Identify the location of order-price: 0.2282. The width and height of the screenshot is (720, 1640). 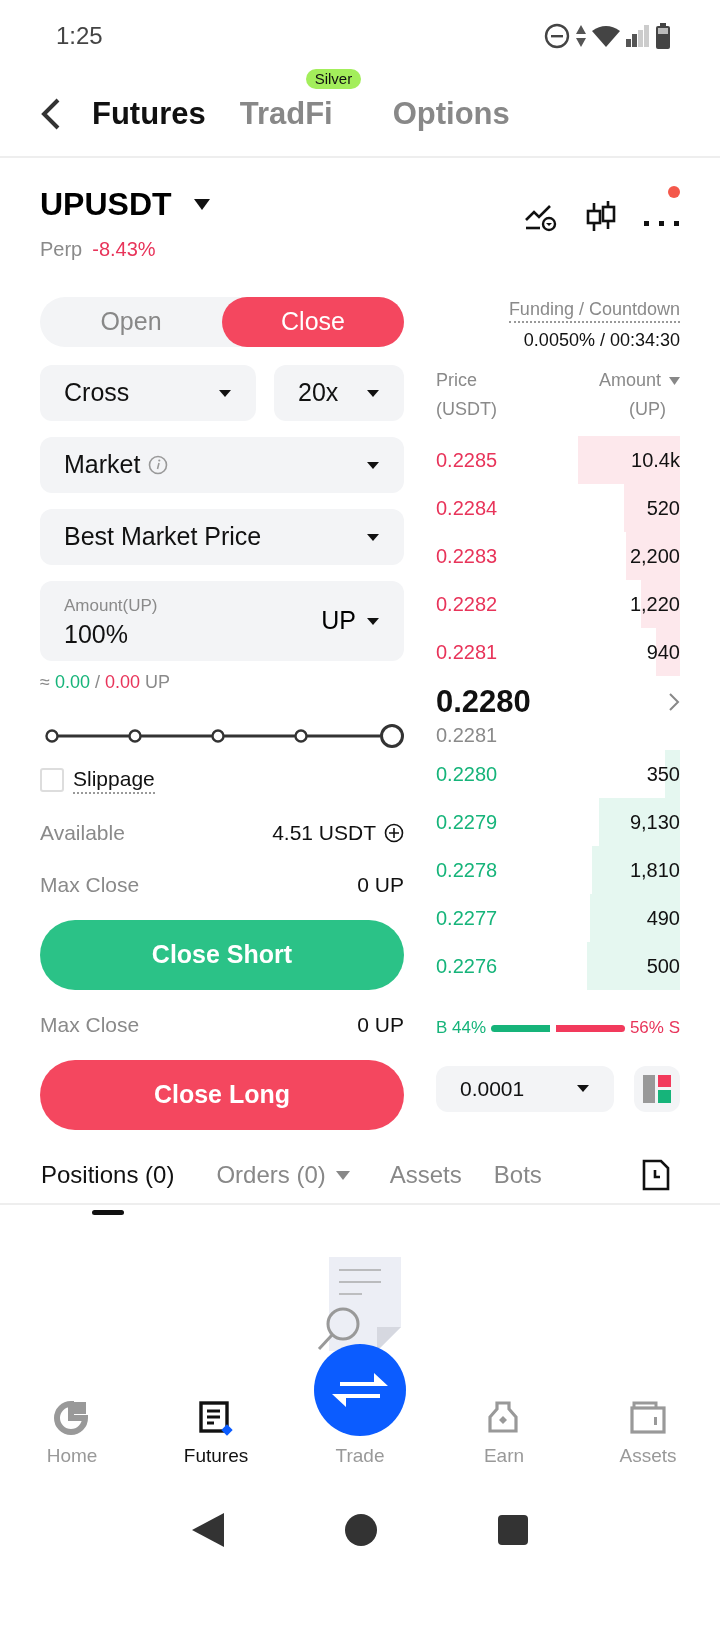
(467, 604).